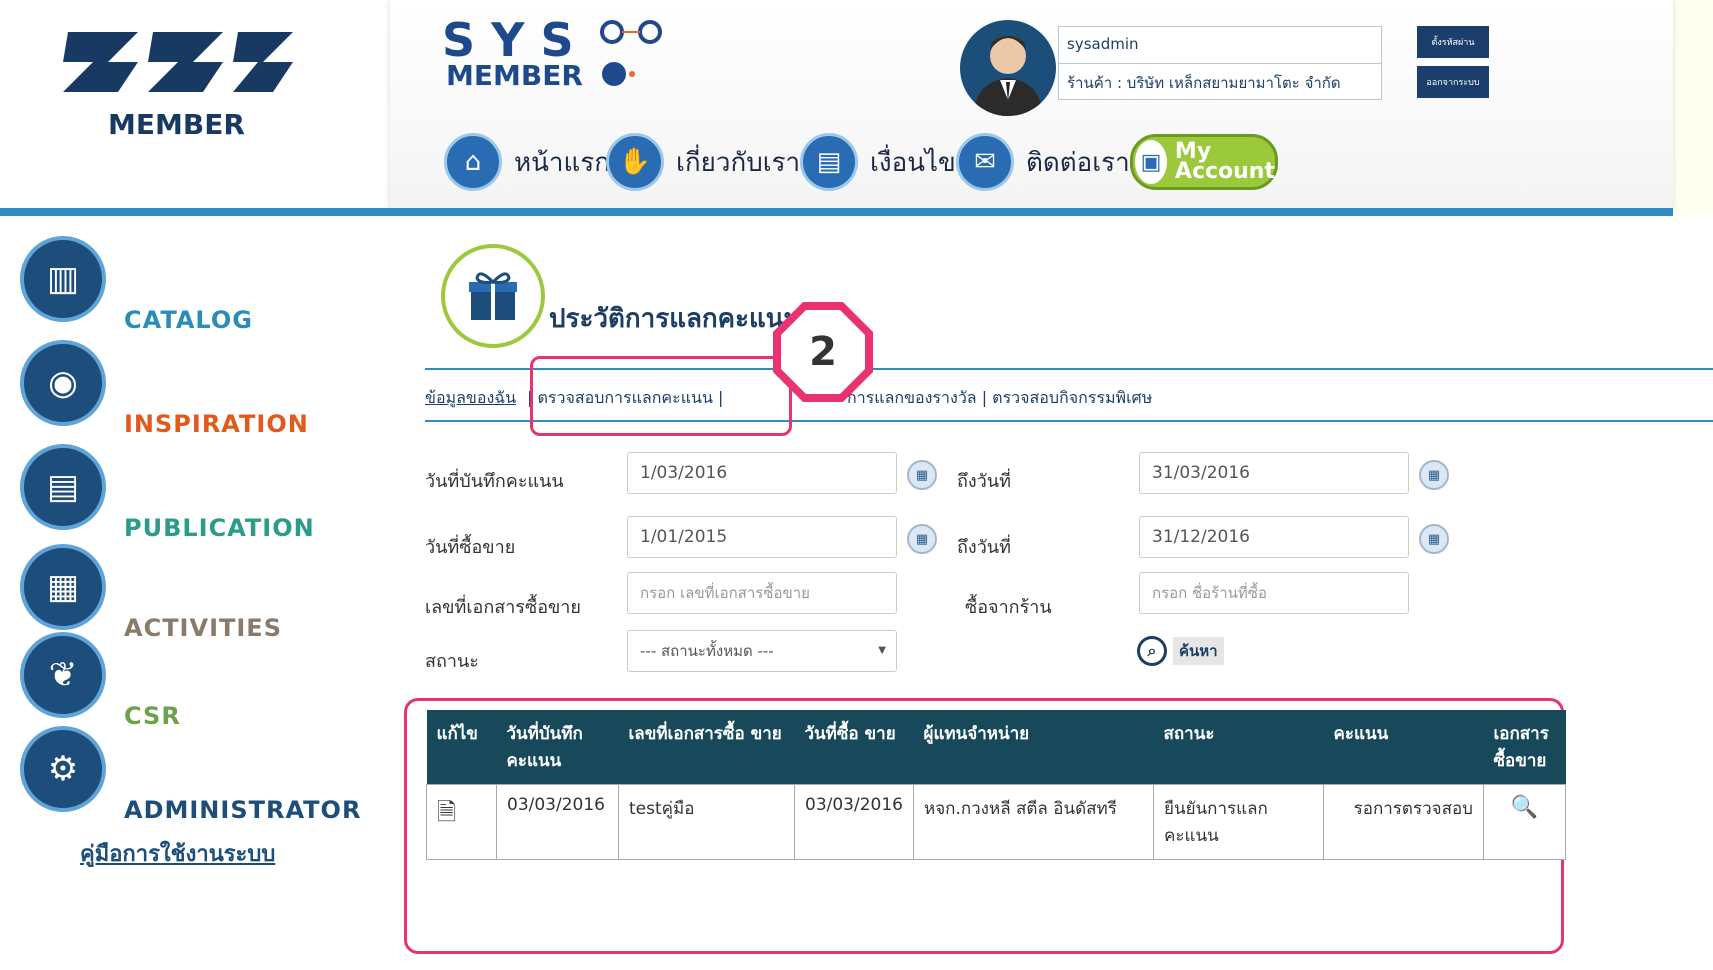 The height and width of the screenshot is (970, 1713). I want to click on col-doc-no: เลขที่เอกสารซื้อ ขาย, so click(706, 747).